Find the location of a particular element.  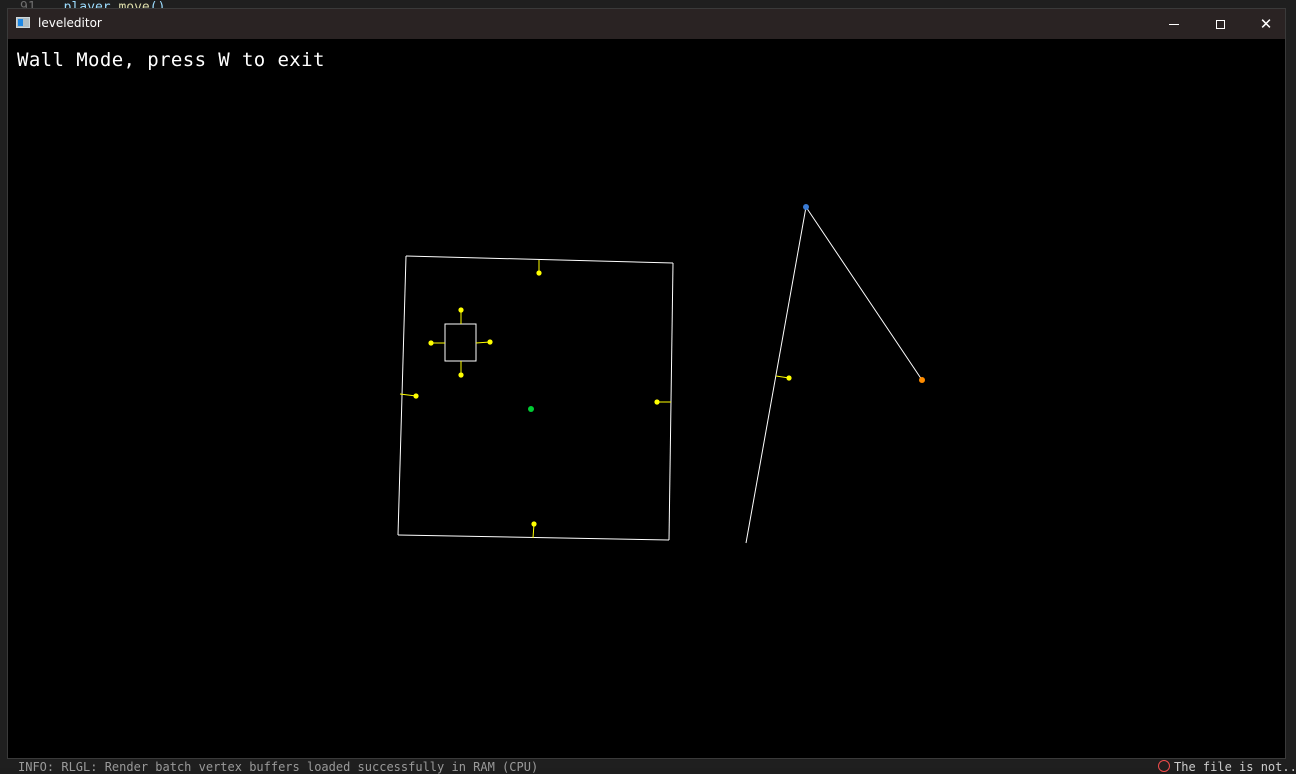

close-button: ✕ is located at coordinates (1264, 24).